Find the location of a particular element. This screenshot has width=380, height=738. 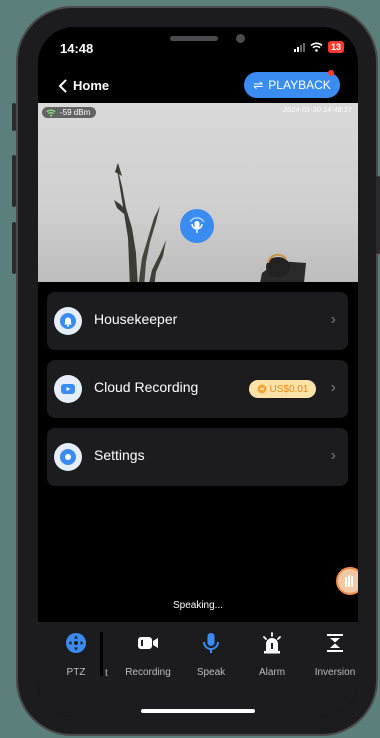

wifi-icon is located at coordinates (316, 47).